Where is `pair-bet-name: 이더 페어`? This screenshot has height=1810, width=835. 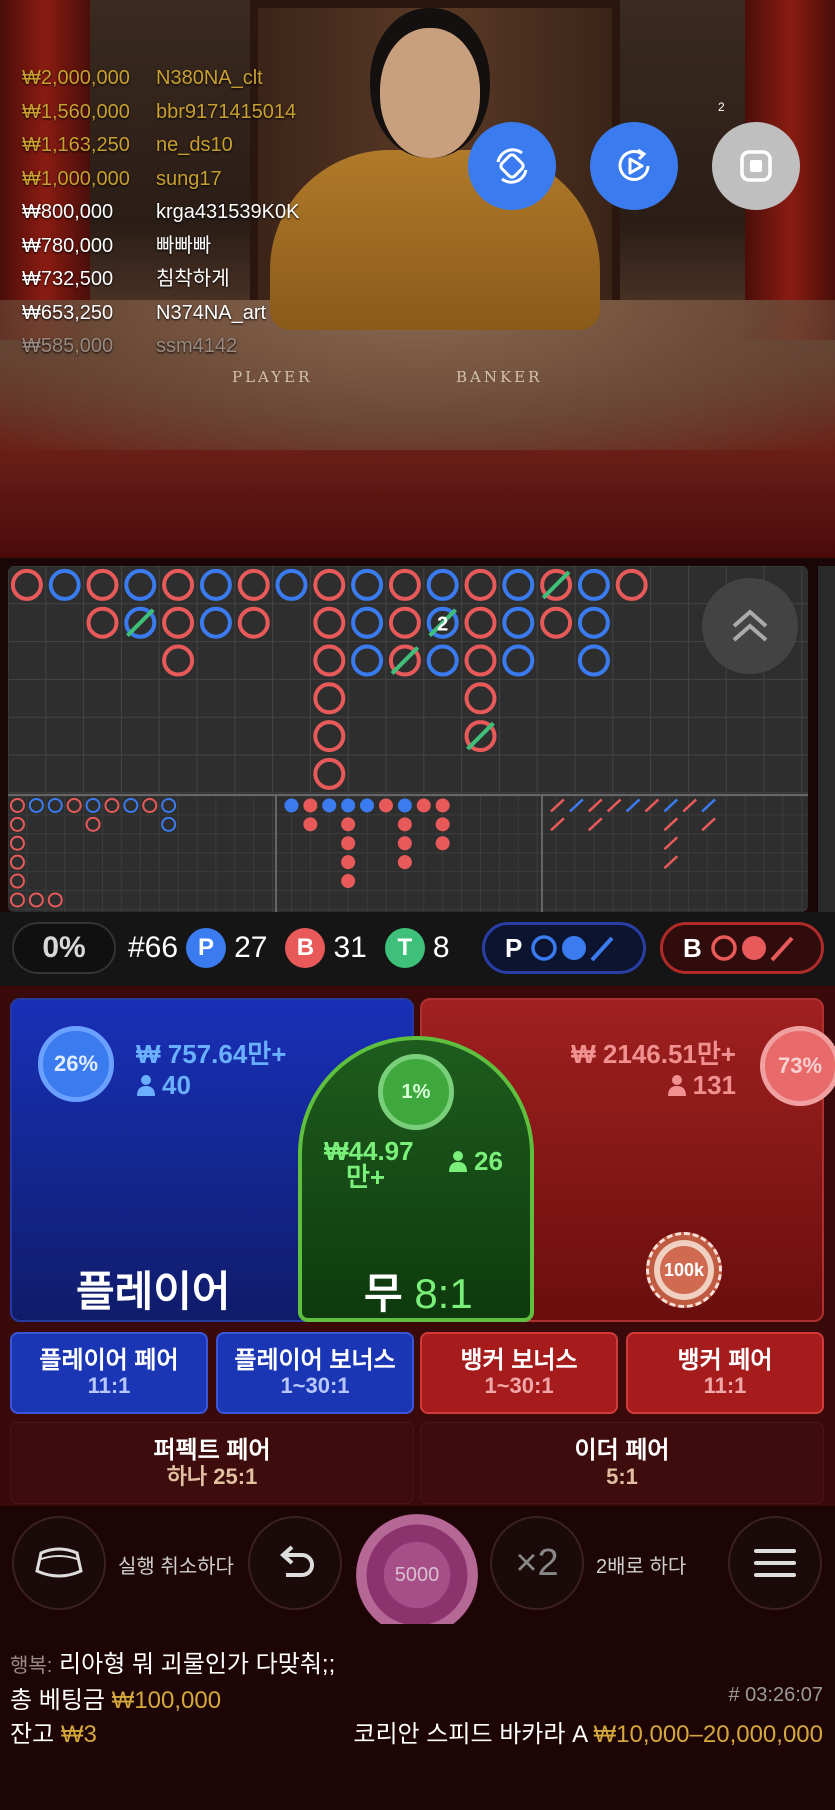 pair-bet-name: 이더 페어 is located at coordinates (622, 1450).